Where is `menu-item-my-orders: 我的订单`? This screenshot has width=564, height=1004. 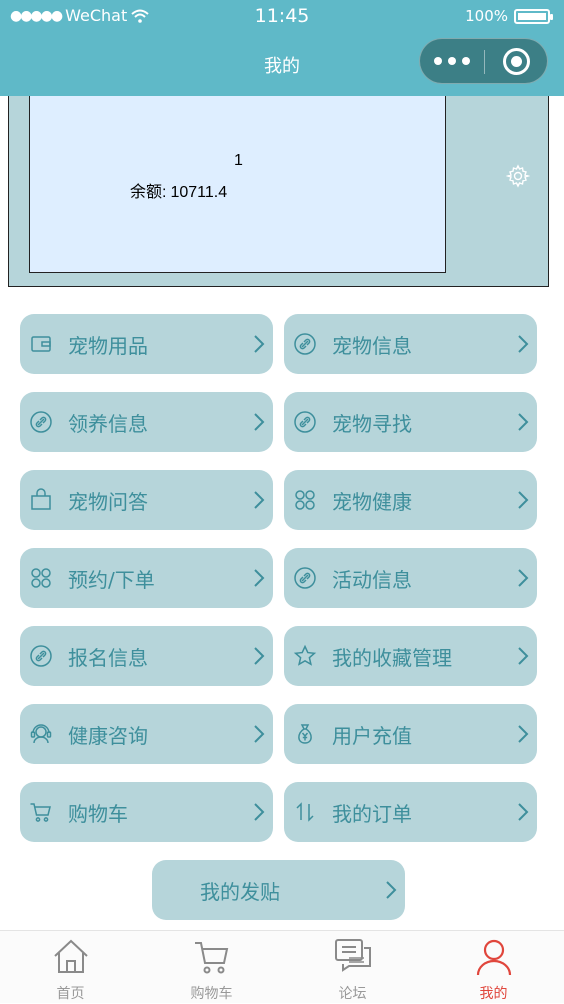 menu-item-my-orders: 我的订单 is located at coordinates (410, 812).